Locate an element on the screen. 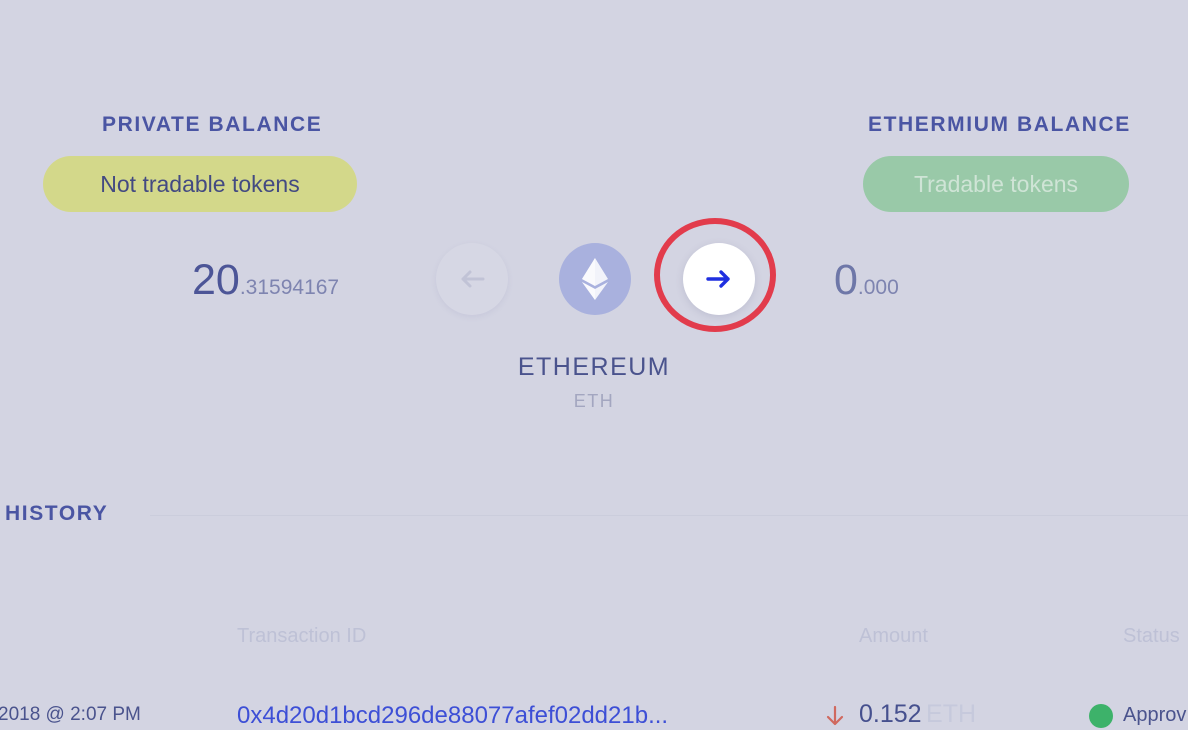 This screenshot has height=730, width=1188. arrow-left-icon is located at coordinates (473, 279).